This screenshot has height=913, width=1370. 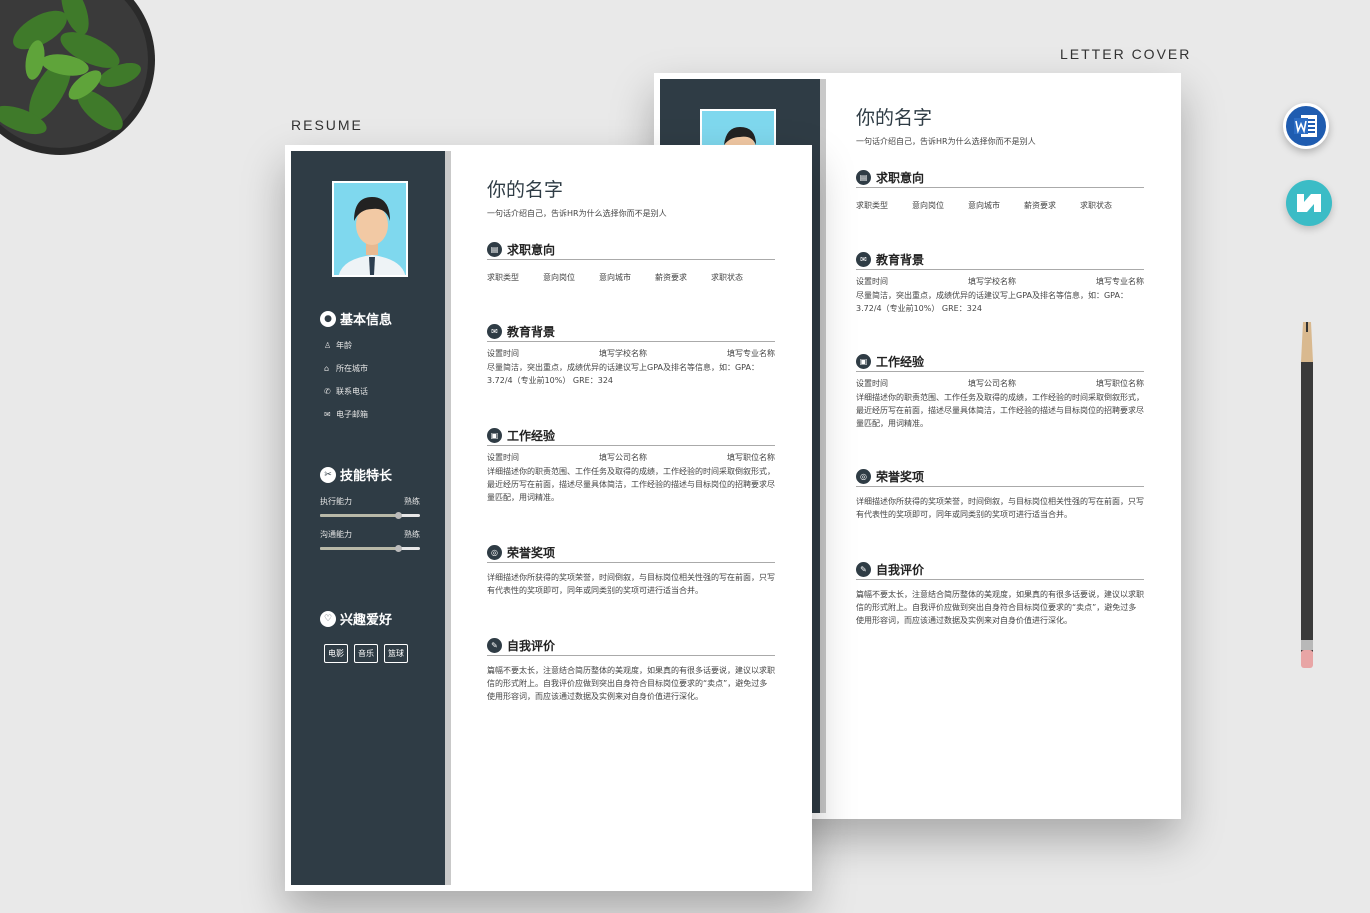 I want to click on info-item: 电子邮箱, so click(x=352, y=414).